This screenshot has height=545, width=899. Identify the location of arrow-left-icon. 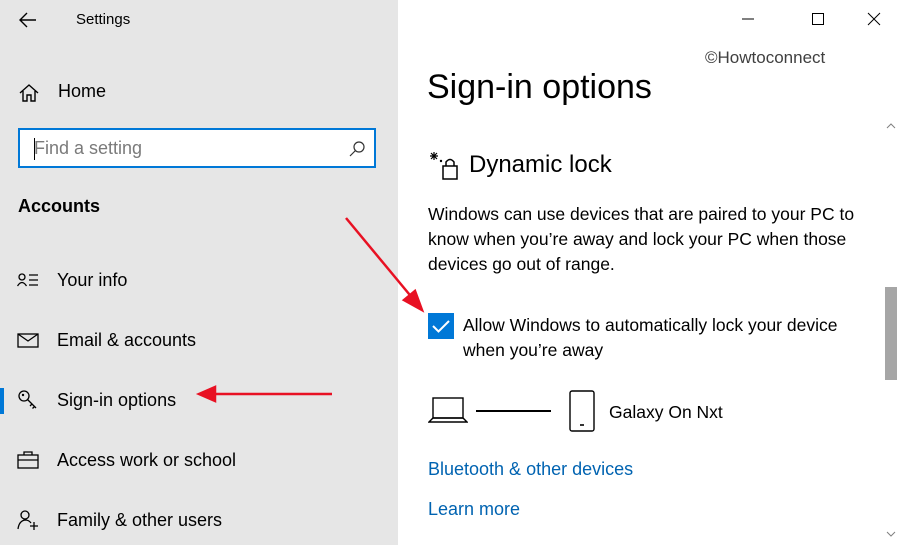
(27, 20).